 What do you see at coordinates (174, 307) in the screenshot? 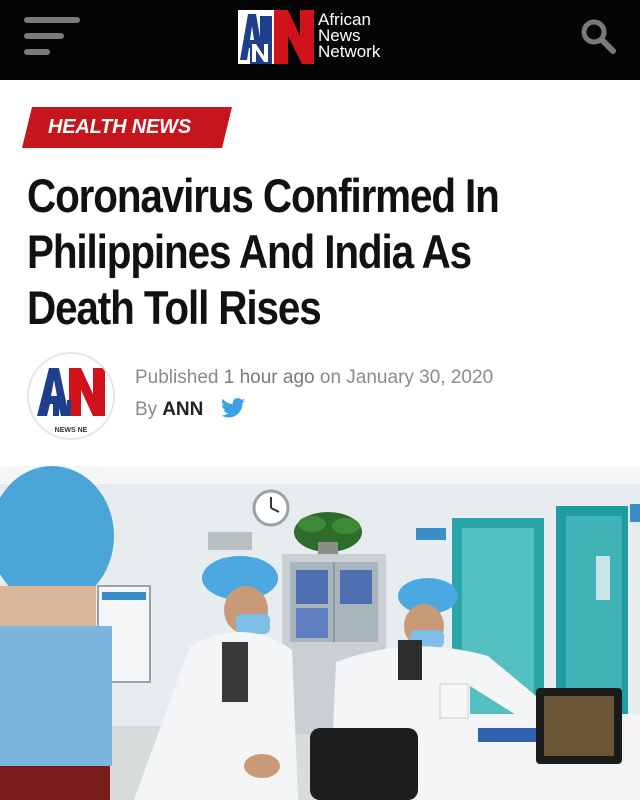
I see `headline-line-3: Death Toll Rises` at bounding box center [174, 307].